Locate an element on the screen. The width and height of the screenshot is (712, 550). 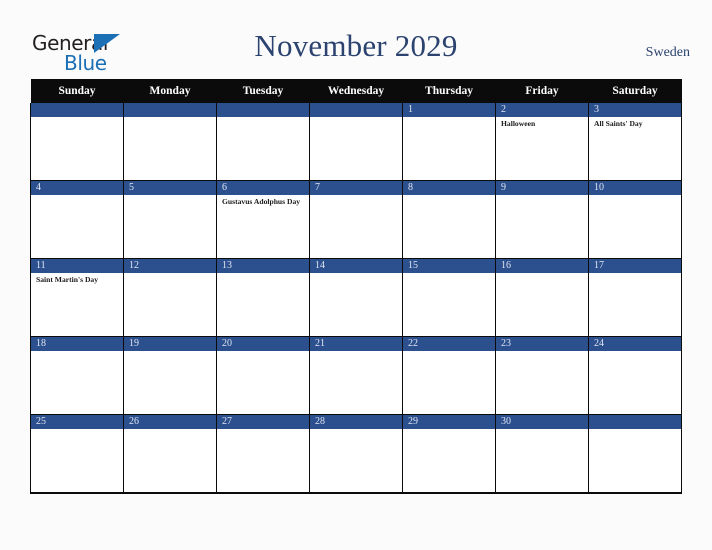
day-cell-inner: 28 is located at coordinates (356, 453).